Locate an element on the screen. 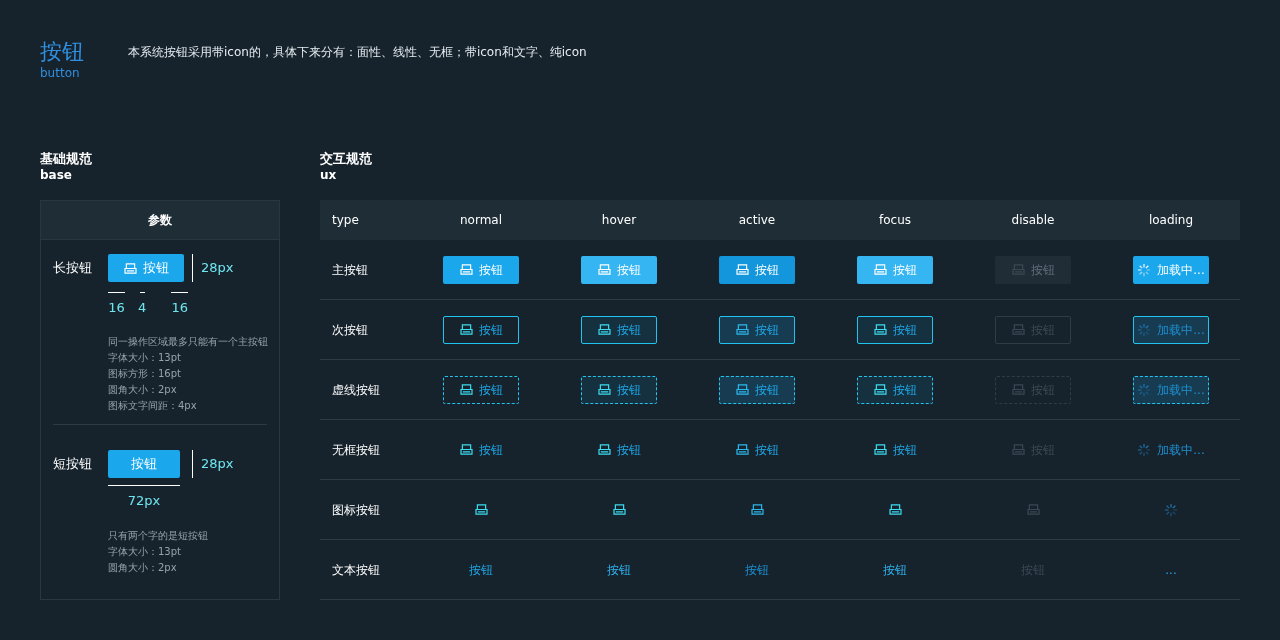  page-title: 按钮 is located at coordinates (62, 52).